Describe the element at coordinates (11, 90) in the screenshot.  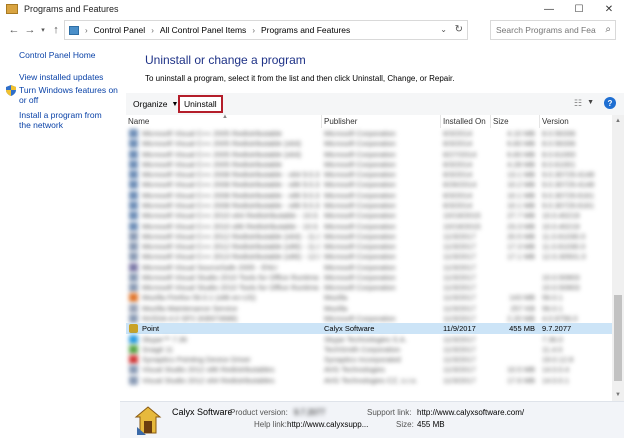
I see `shield-icon` at that location.